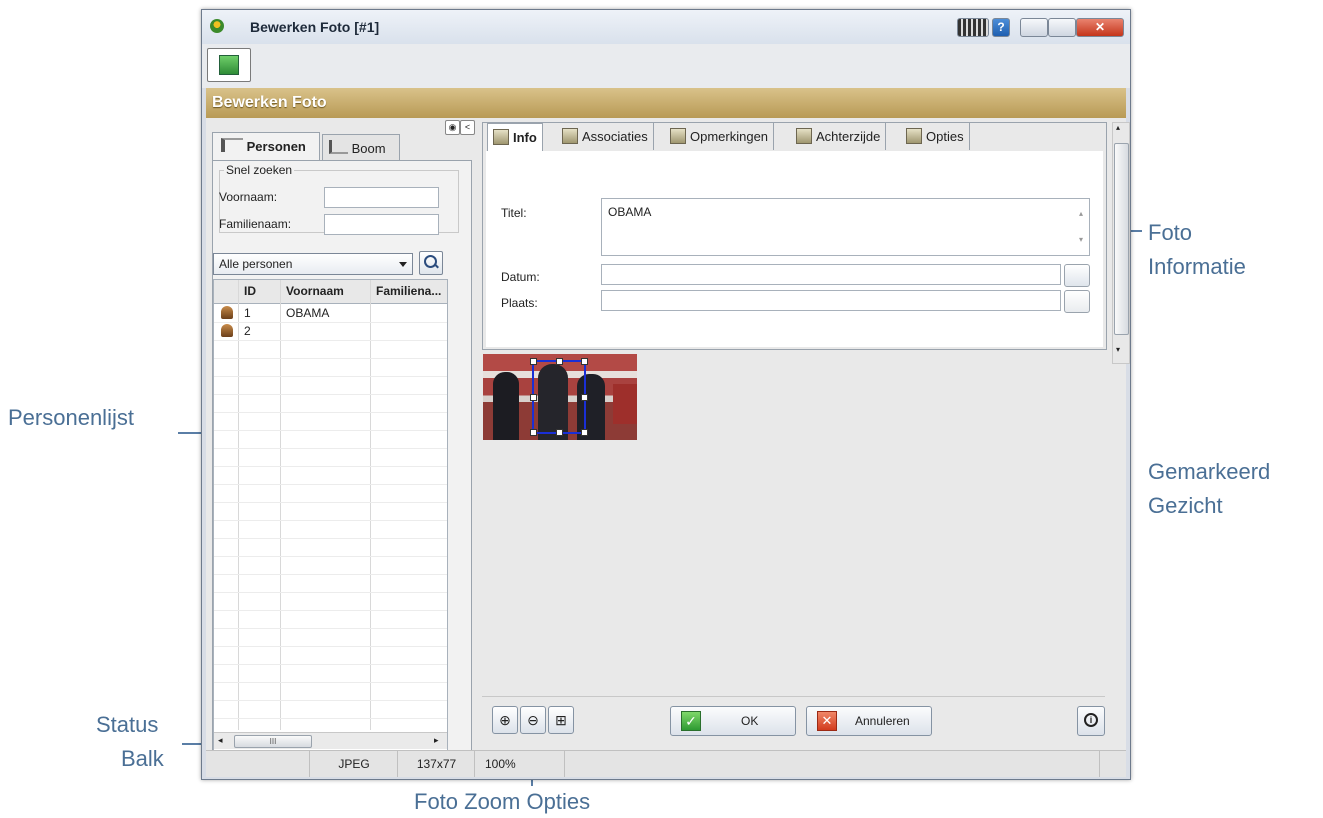 Image resolution: width=1323 pixels, height=818 pixels. I want to click on pin-icon: ◉, so click(452, 127).